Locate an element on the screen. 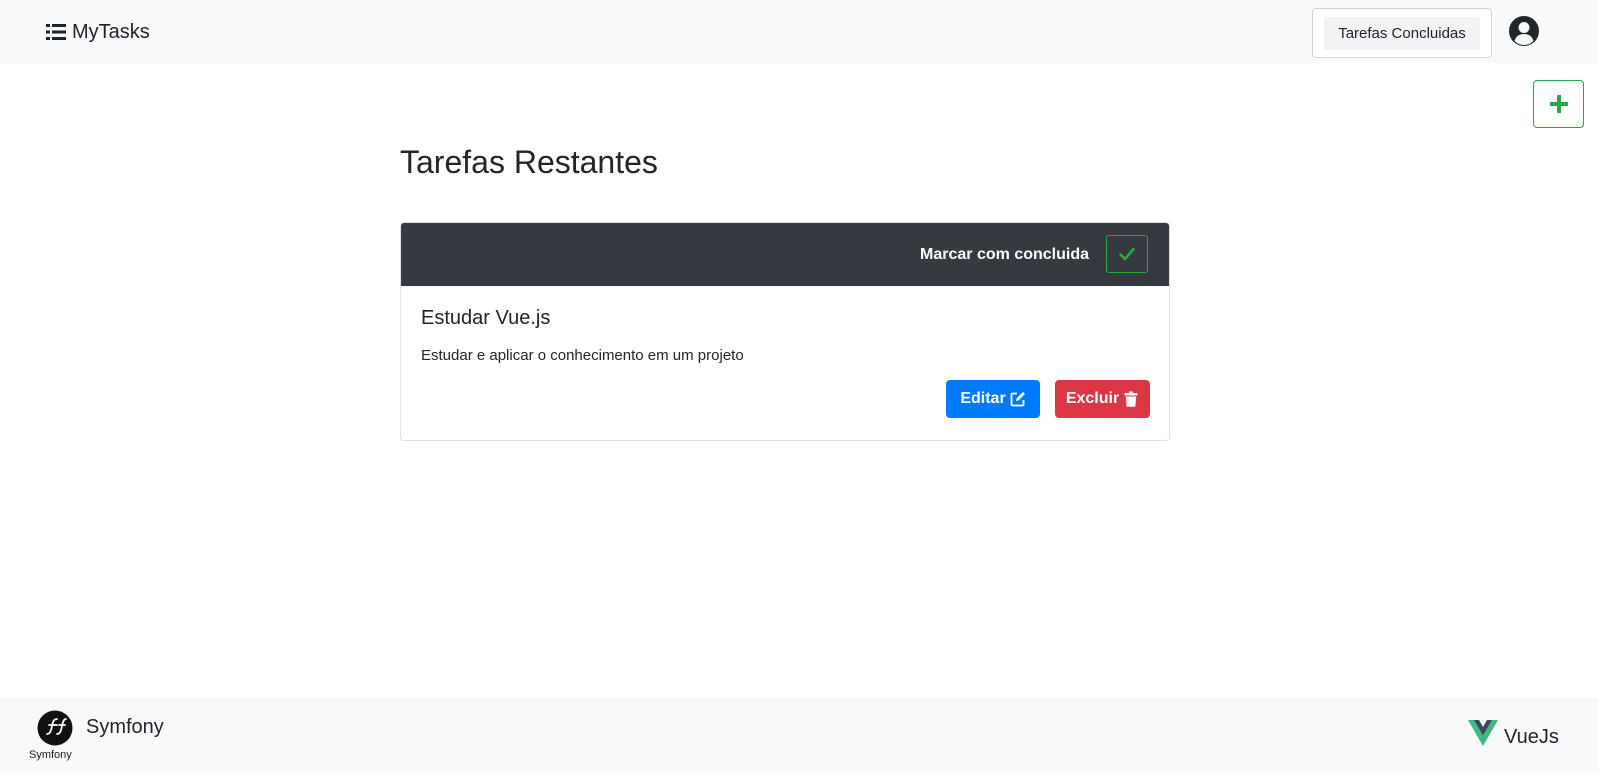 The width and height of the screenshot is (1599, 773). plus-icon is located at coordinates (1558, 104).